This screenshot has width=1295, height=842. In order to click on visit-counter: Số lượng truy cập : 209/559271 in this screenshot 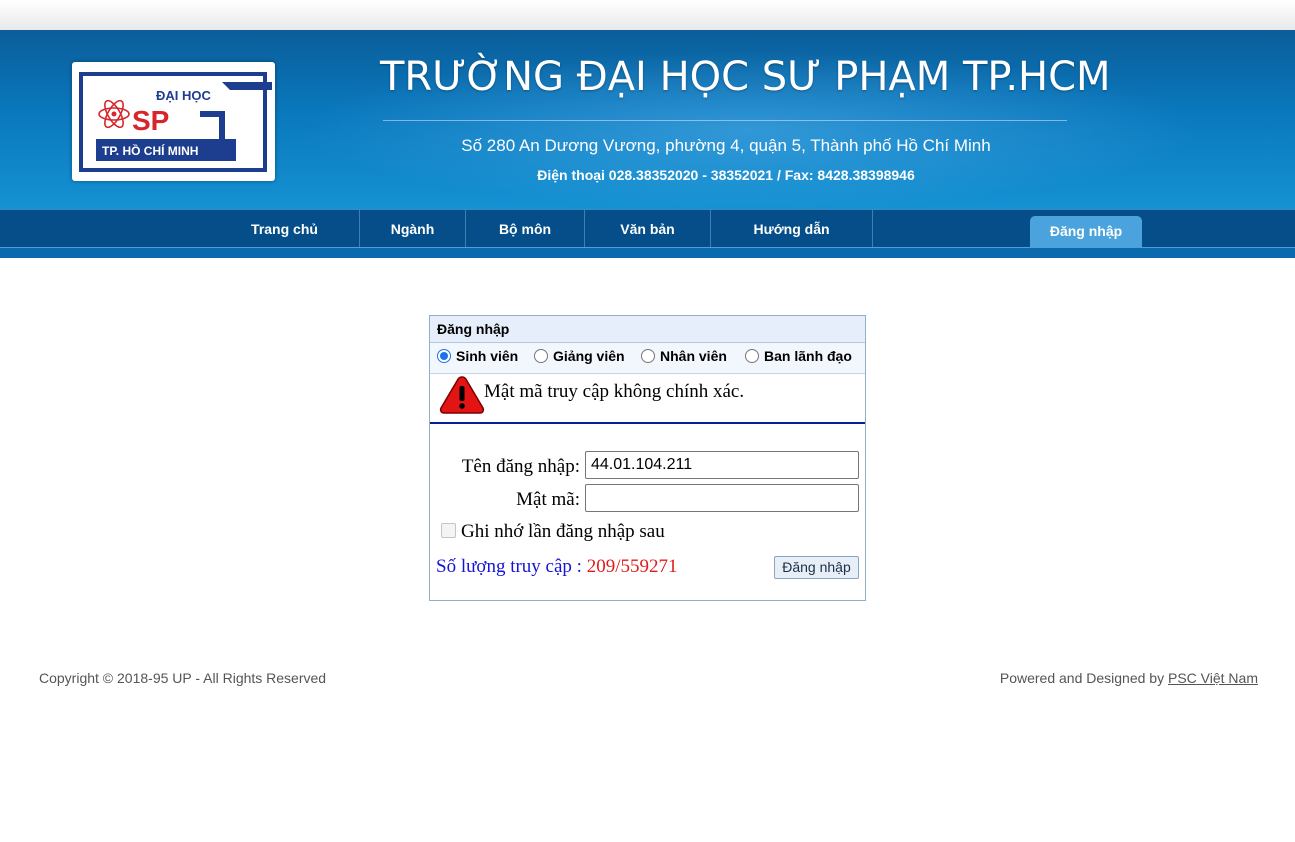, I will do `click(556, 567)`.